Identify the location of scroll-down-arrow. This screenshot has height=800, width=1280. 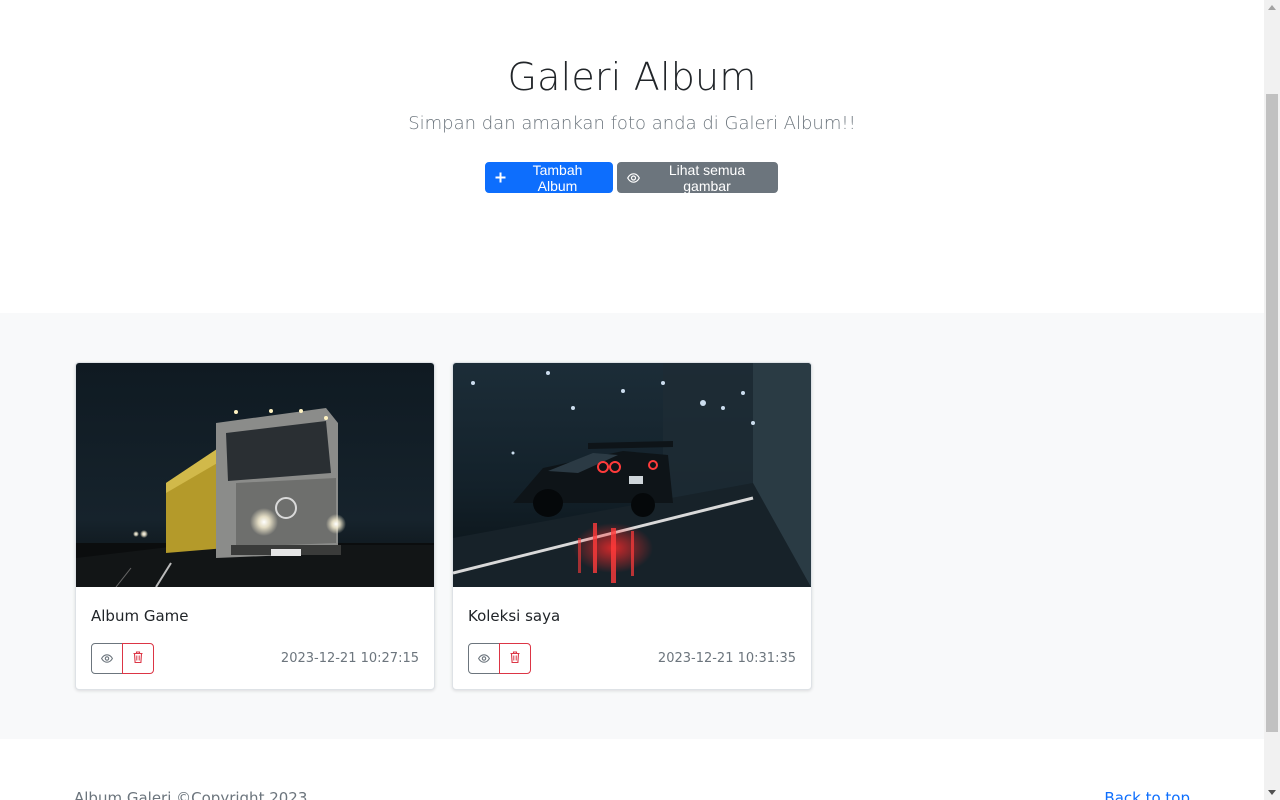
(1272, 792).